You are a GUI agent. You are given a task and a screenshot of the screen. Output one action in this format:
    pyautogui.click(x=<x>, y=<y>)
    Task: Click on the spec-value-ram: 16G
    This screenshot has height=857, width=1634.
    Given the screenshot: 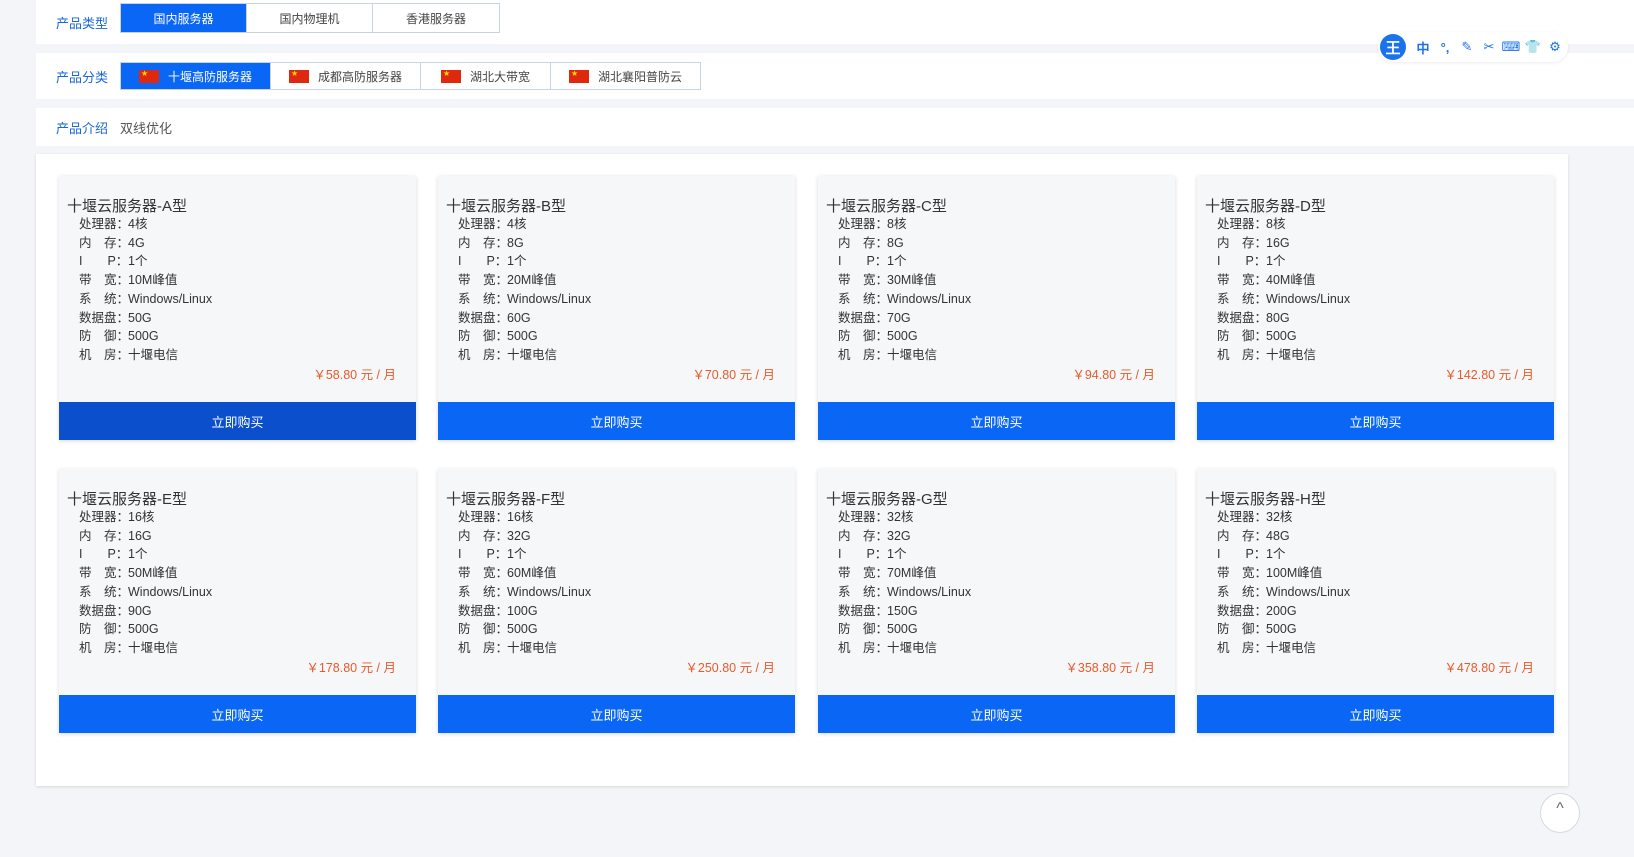 What is the action you would take?
    pyautogui.click(x=140, y=535)
    